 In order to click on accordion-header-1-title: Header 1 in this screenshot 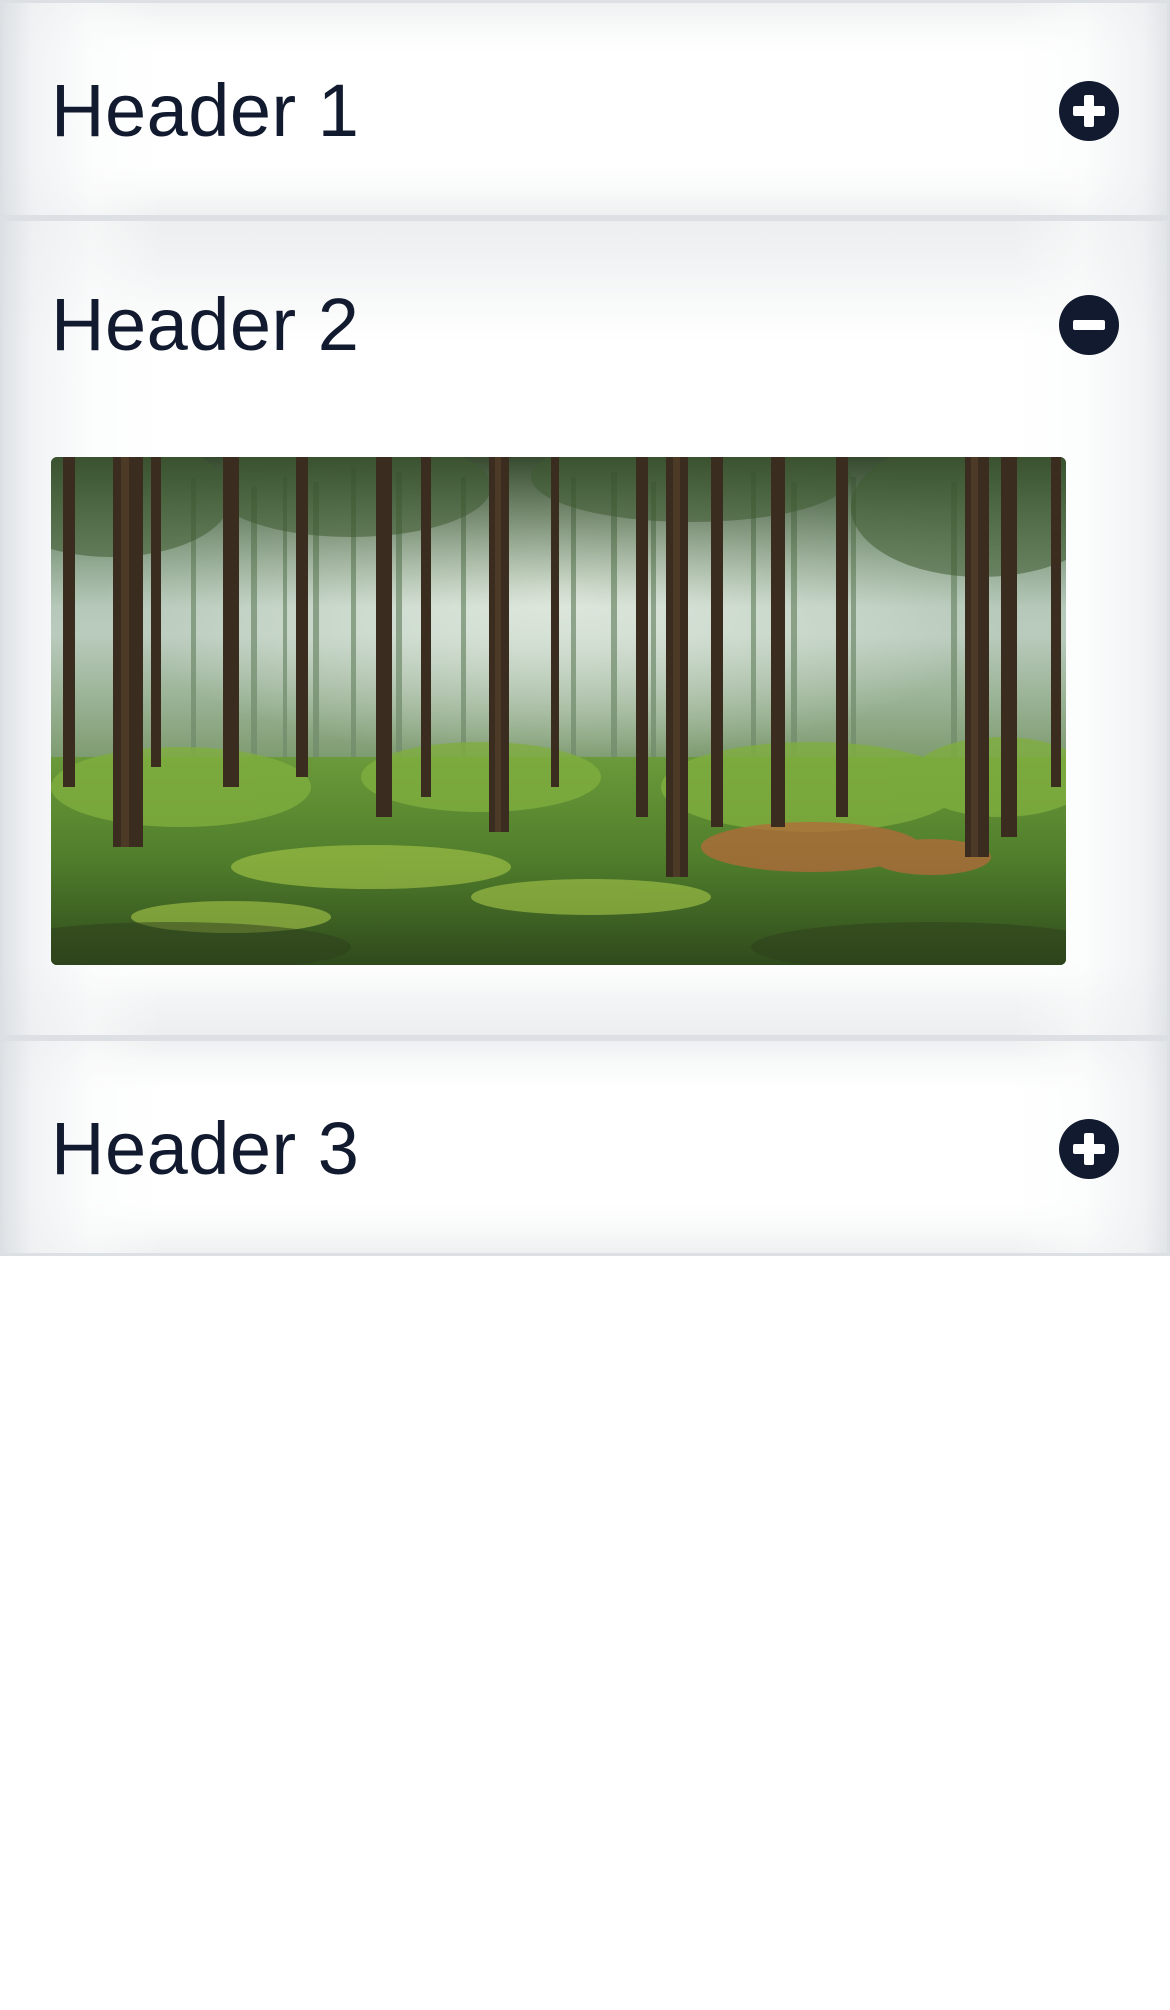, I will do `click(205, 110)`.